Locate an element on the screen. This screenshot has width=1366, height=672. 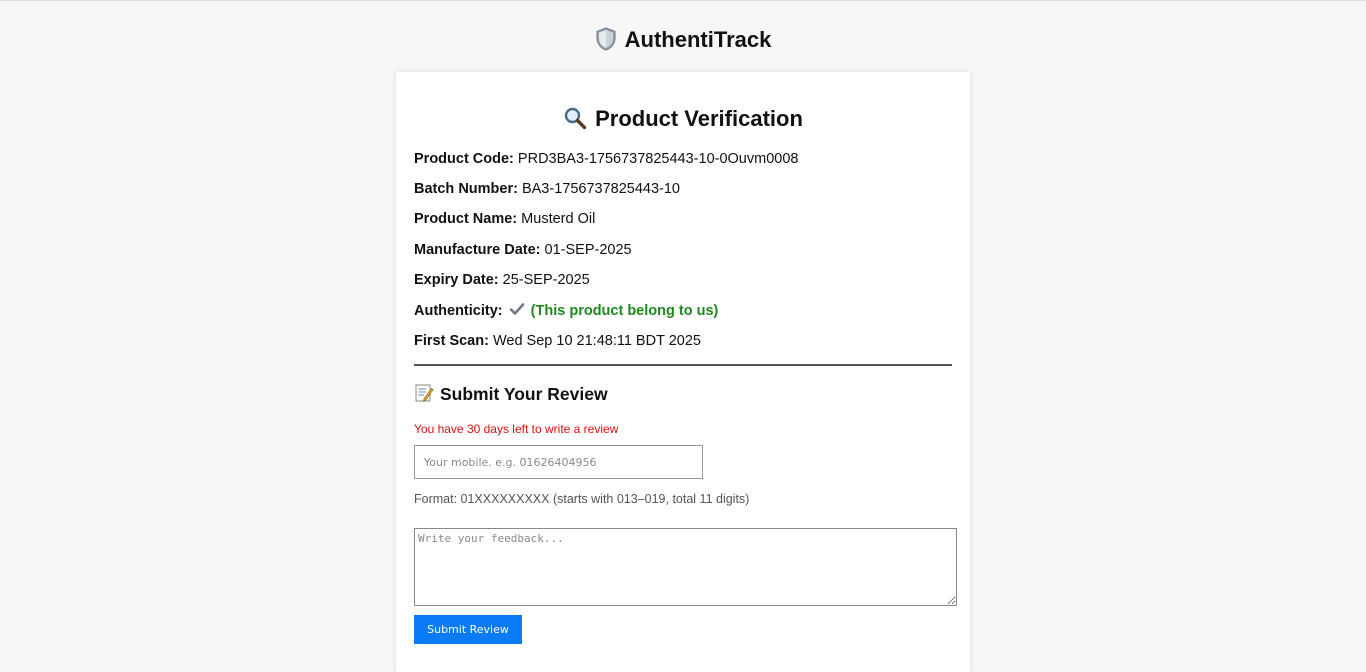
first-scan-value: Wed Sep 10 21:48:11 BDT 2025 is located at coordinates (596, 341).